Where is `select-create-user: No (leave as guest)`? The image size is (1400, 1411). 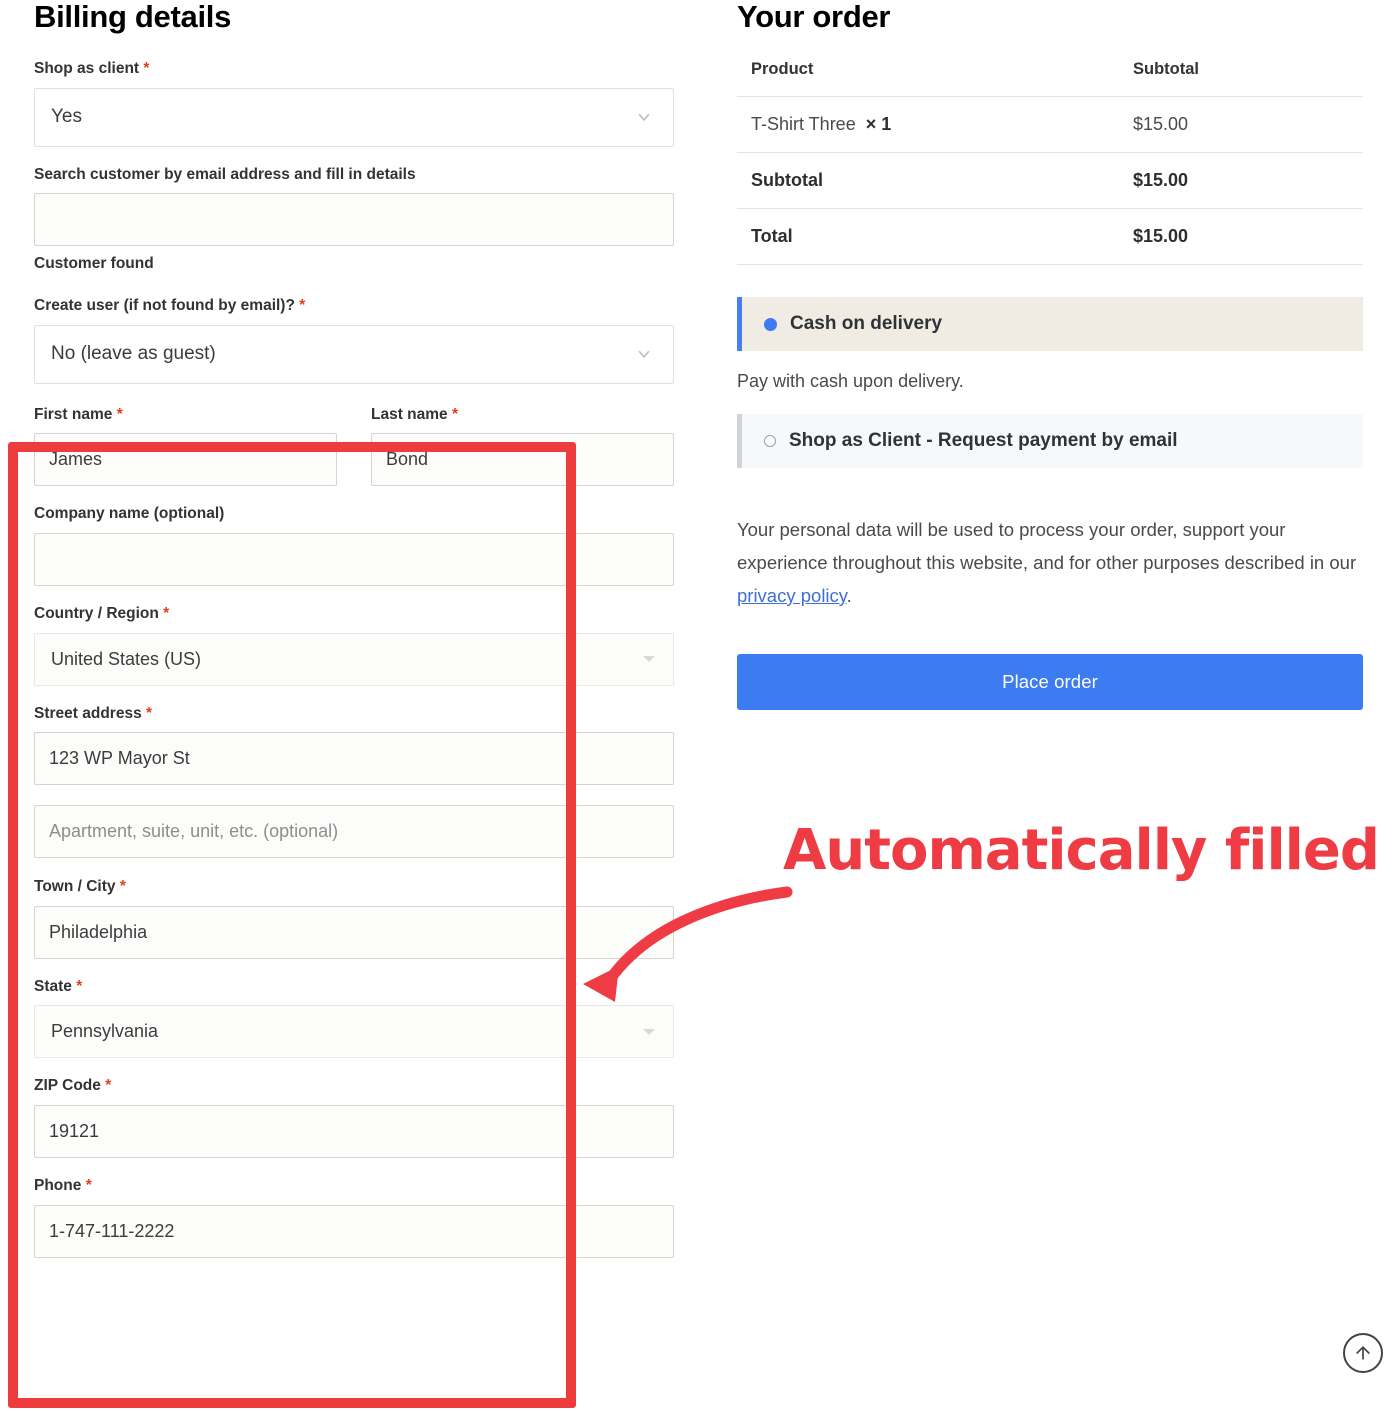 select-create-user: No (leave as guest) is located at coordinates (354, 354).